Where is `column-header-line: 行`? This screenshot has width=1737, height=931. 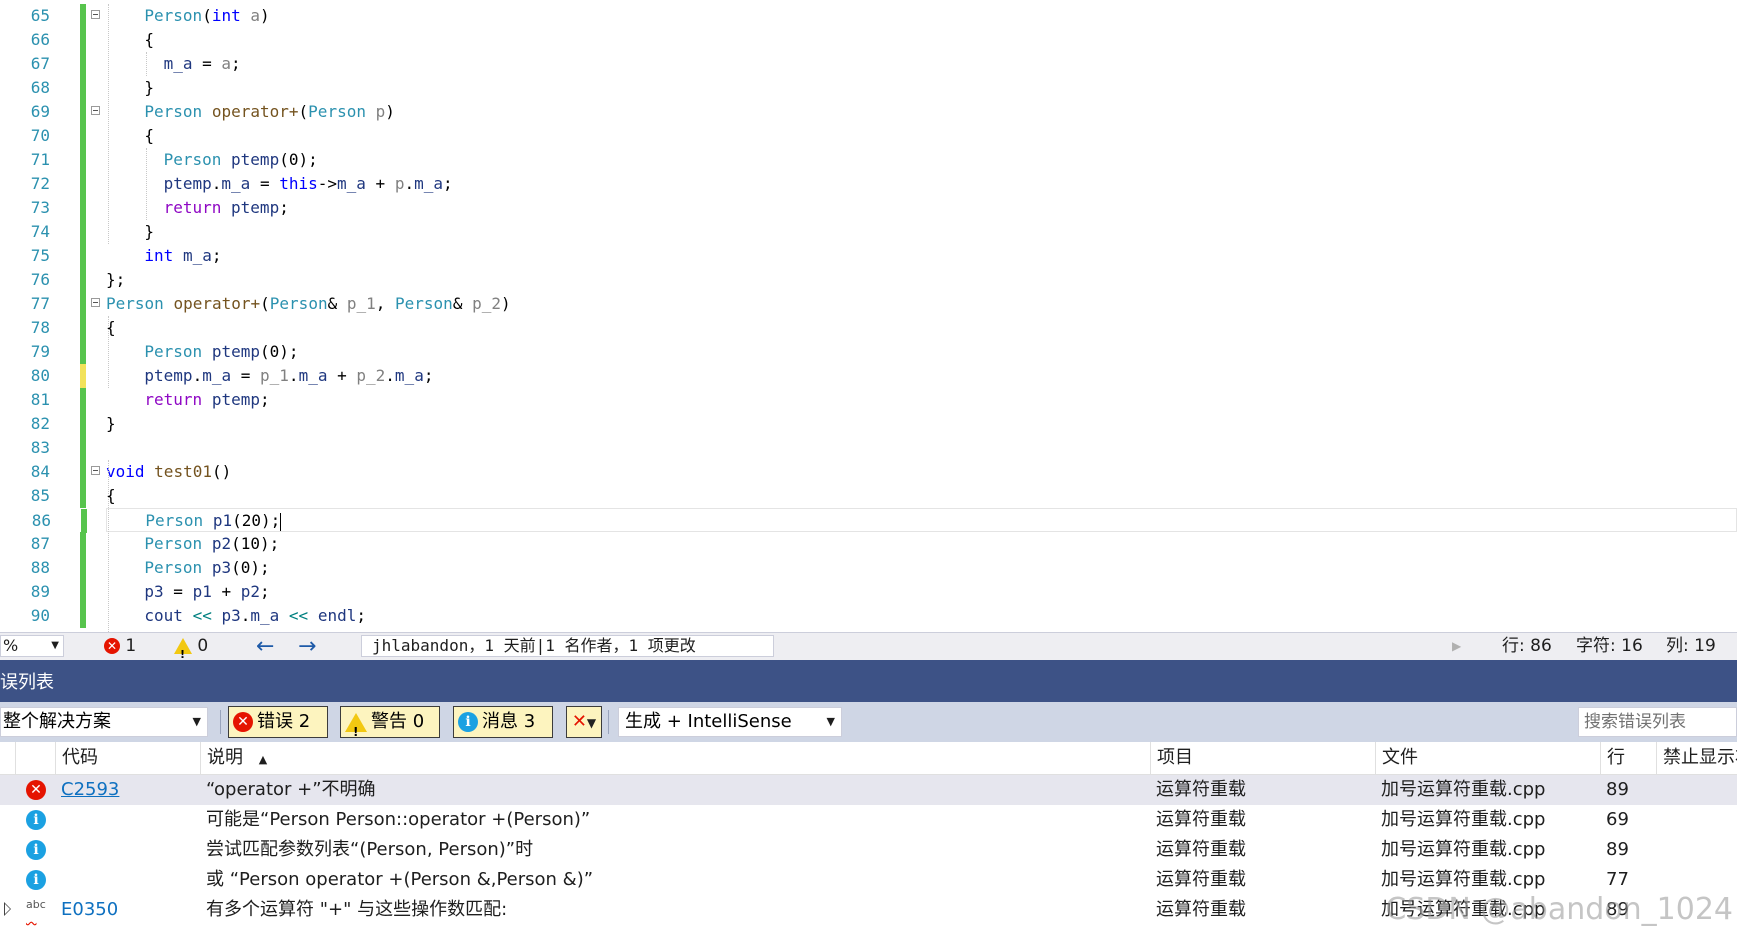
column-header-line: 行 is located at coordinates (1628, 758).